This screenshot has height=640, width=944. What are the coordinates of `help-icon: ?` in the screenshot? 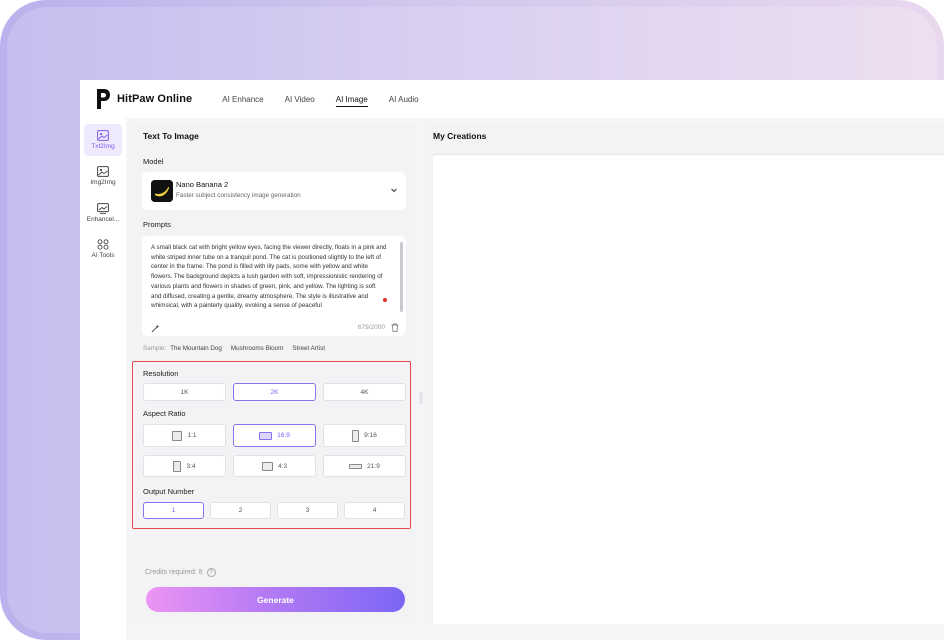 It's located at (211, 572).